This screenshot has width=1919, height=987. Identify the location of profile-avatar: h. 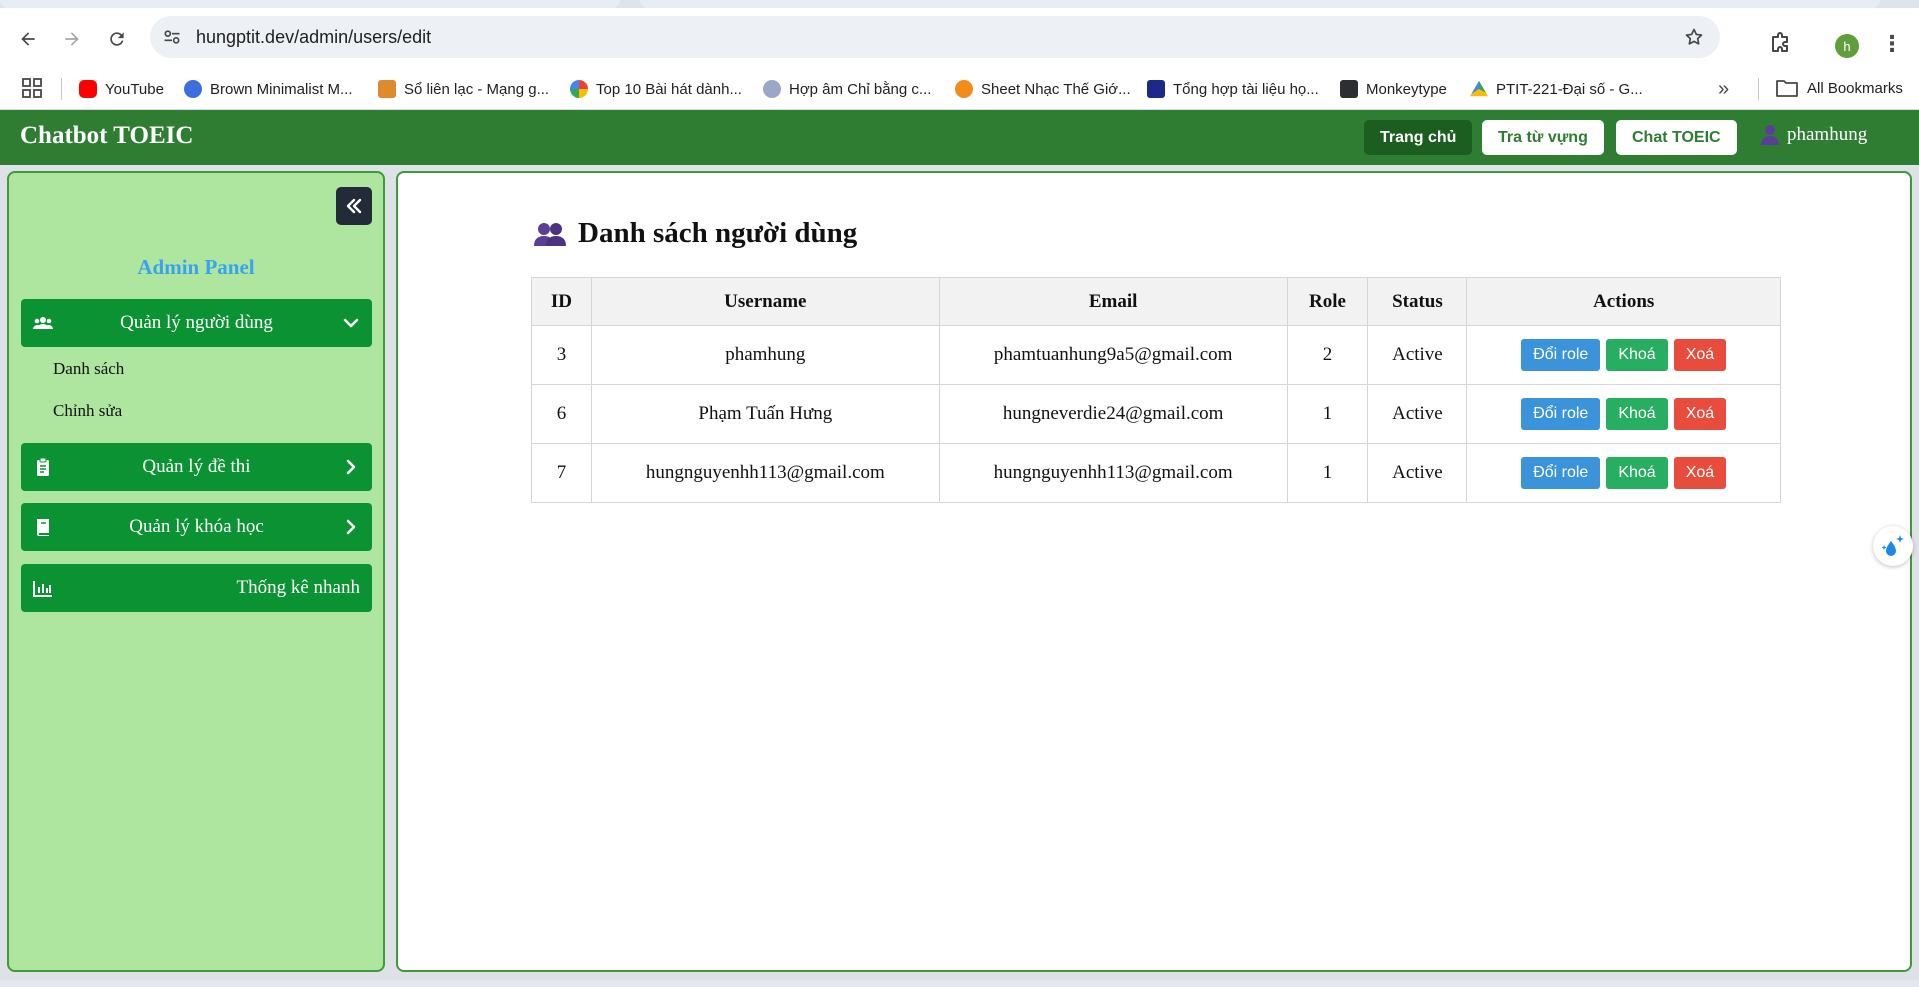
(1847, 46).